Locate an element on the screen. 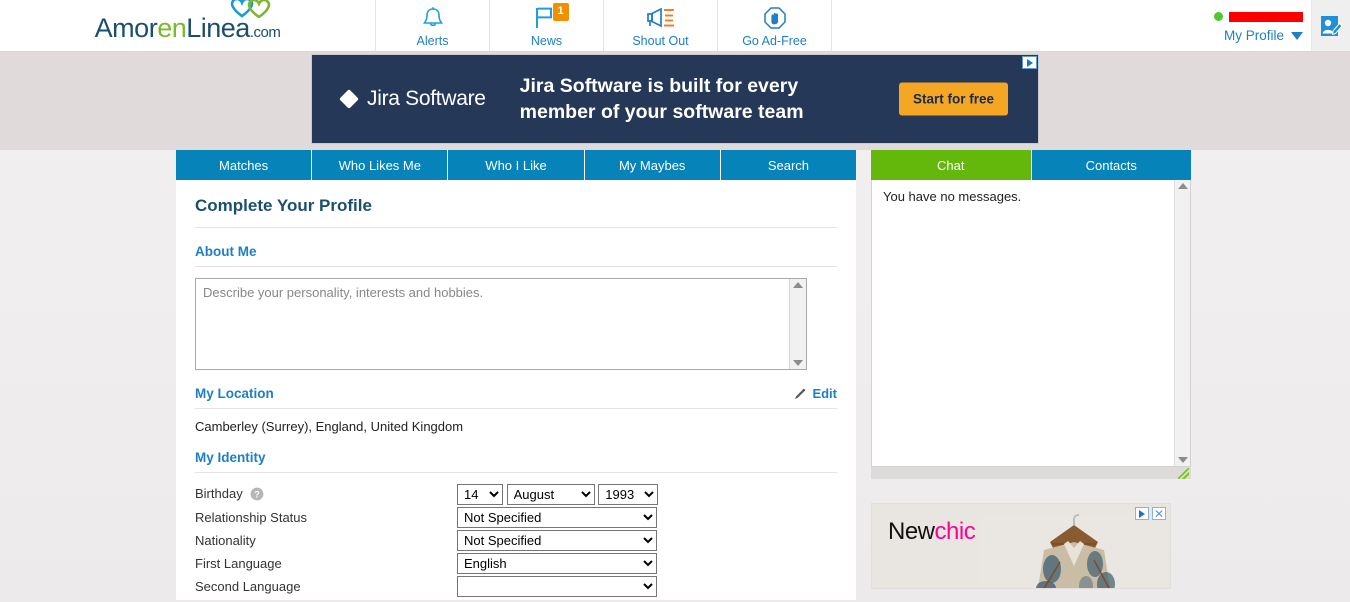 The image size is (1350, 602). tab-who-i-like: Who I Like is located at coordinates (516, 165).